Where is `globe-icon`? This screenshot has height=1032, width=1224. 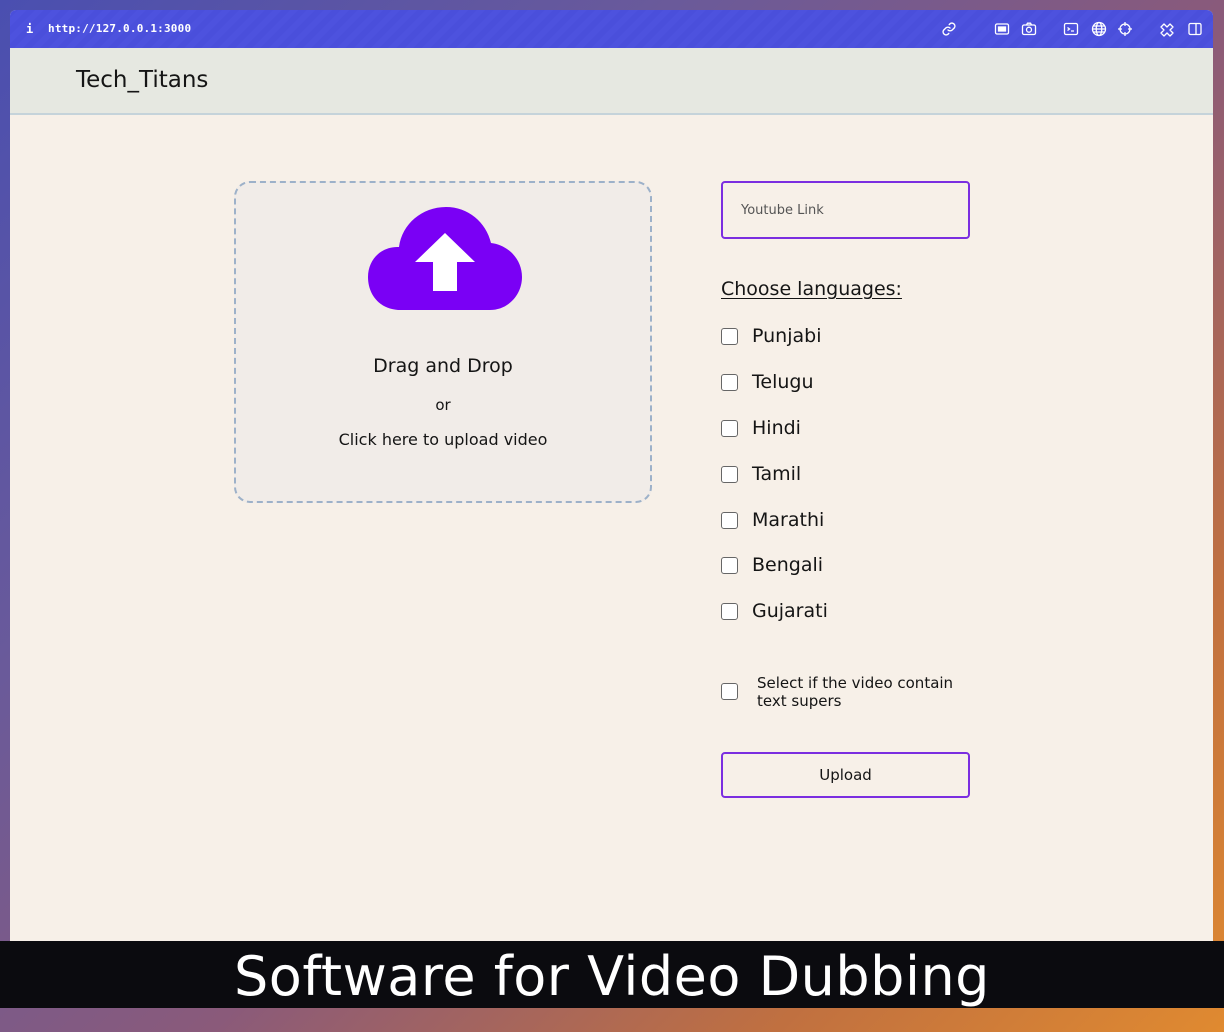 globe-icon is located at coordinates (1099, 29).